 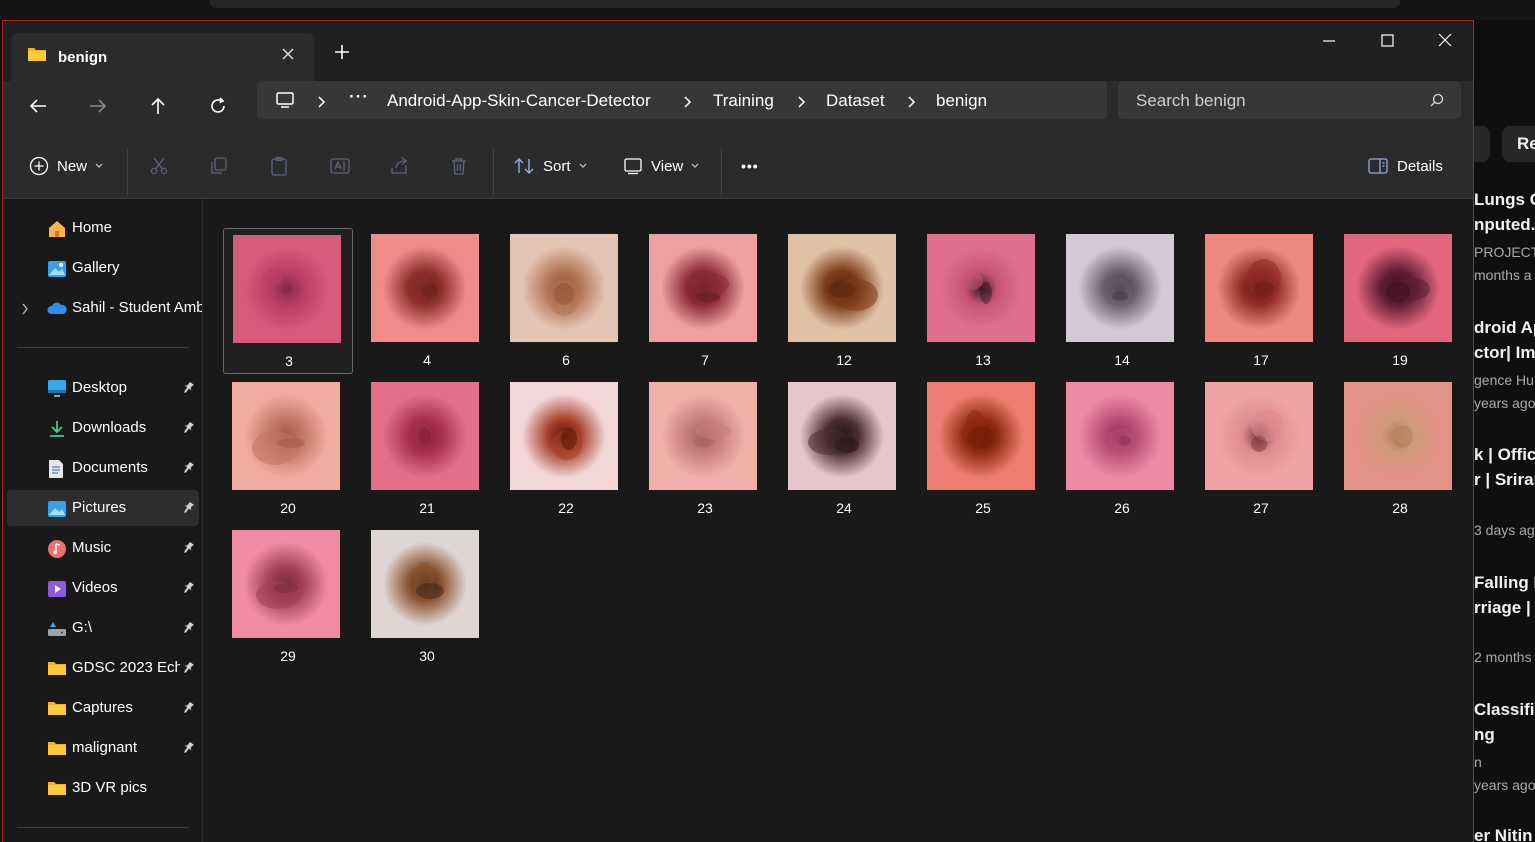 I want to click on sidebar-item-documents: Documents, so click(x=103, y=468).